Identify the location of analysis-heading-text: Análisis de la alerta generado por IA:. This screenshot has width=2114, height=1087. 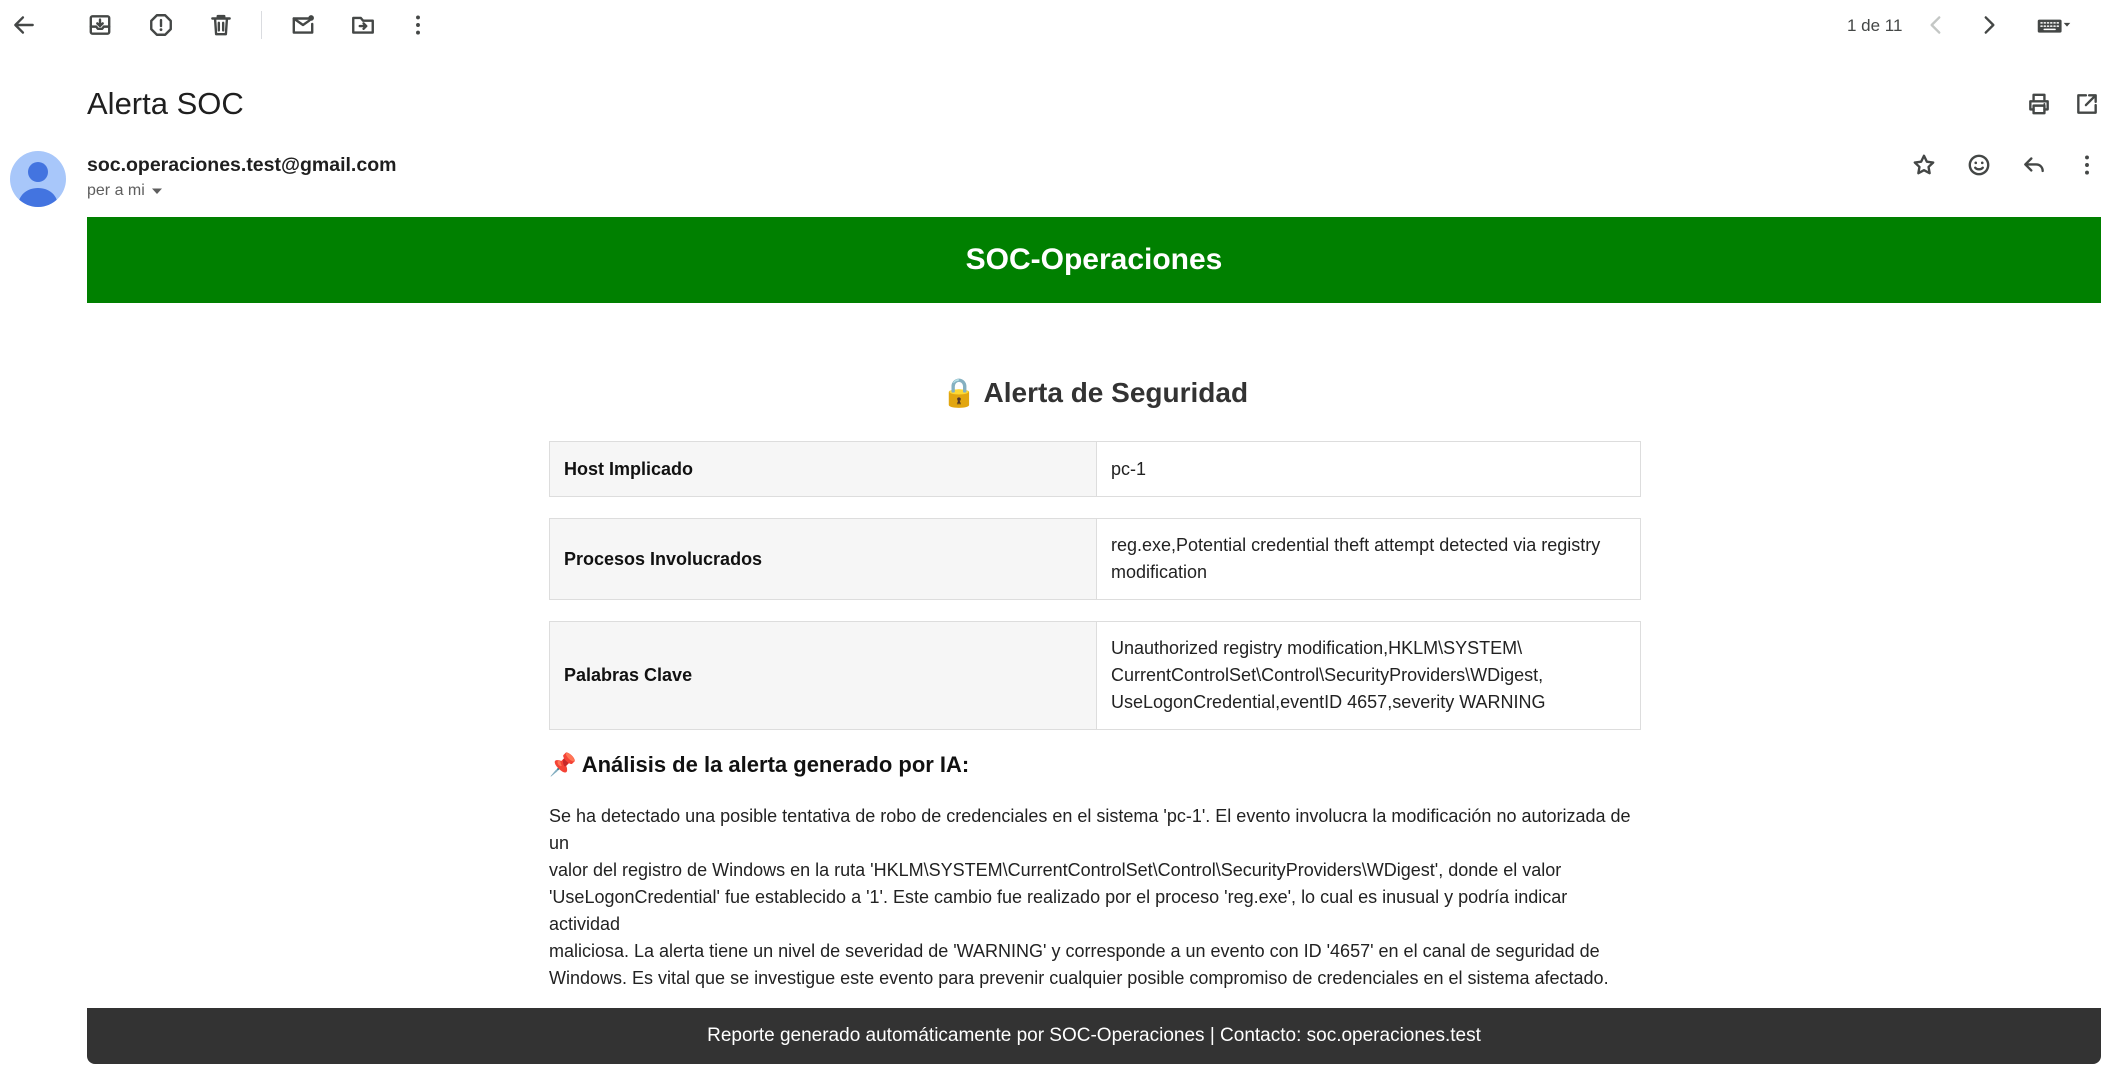
(775, 764).